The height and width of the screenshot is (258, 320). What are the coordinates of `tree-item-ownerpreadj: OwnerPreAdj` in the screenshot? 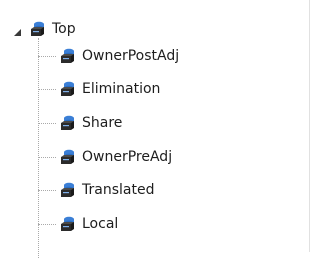 It's located at (115, 157).